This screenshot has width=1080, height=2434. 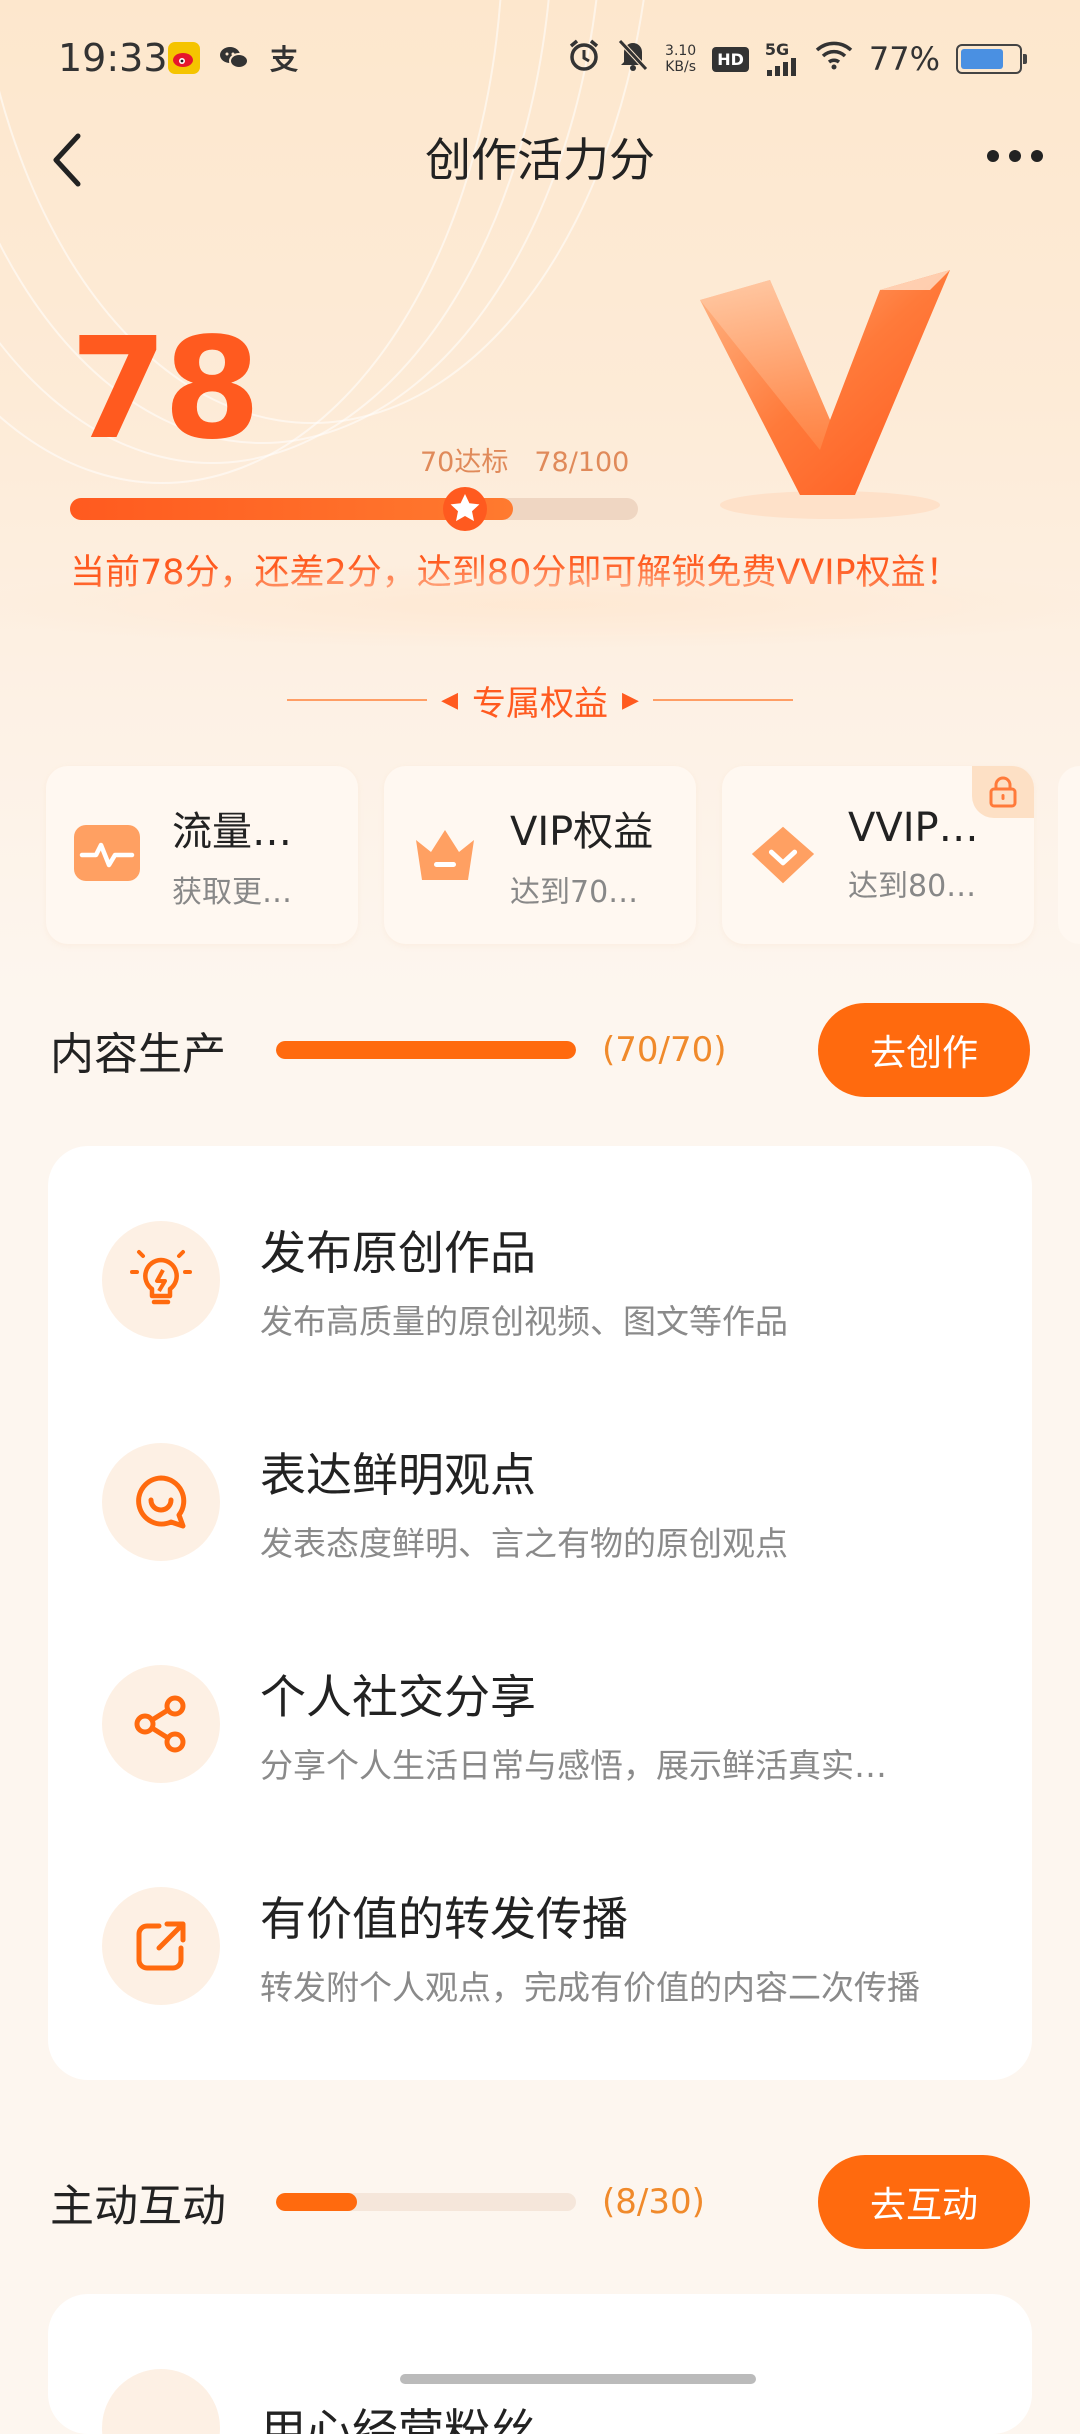 What do you see at coordinates (445, 855) in the screenshot?
I see `crown-icon` at bounding box center [445, 855].